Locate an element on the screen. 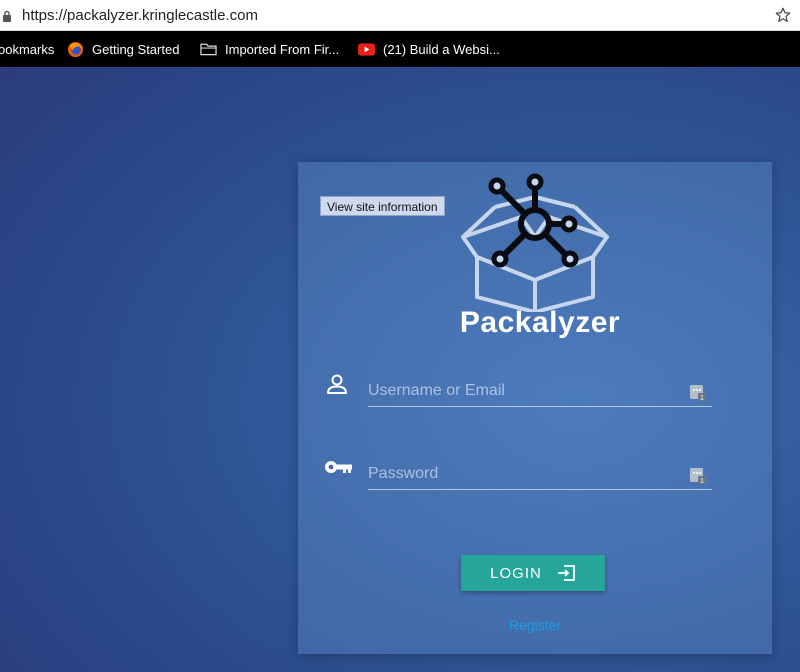  lock-icon is located at coordinates (7, 16).